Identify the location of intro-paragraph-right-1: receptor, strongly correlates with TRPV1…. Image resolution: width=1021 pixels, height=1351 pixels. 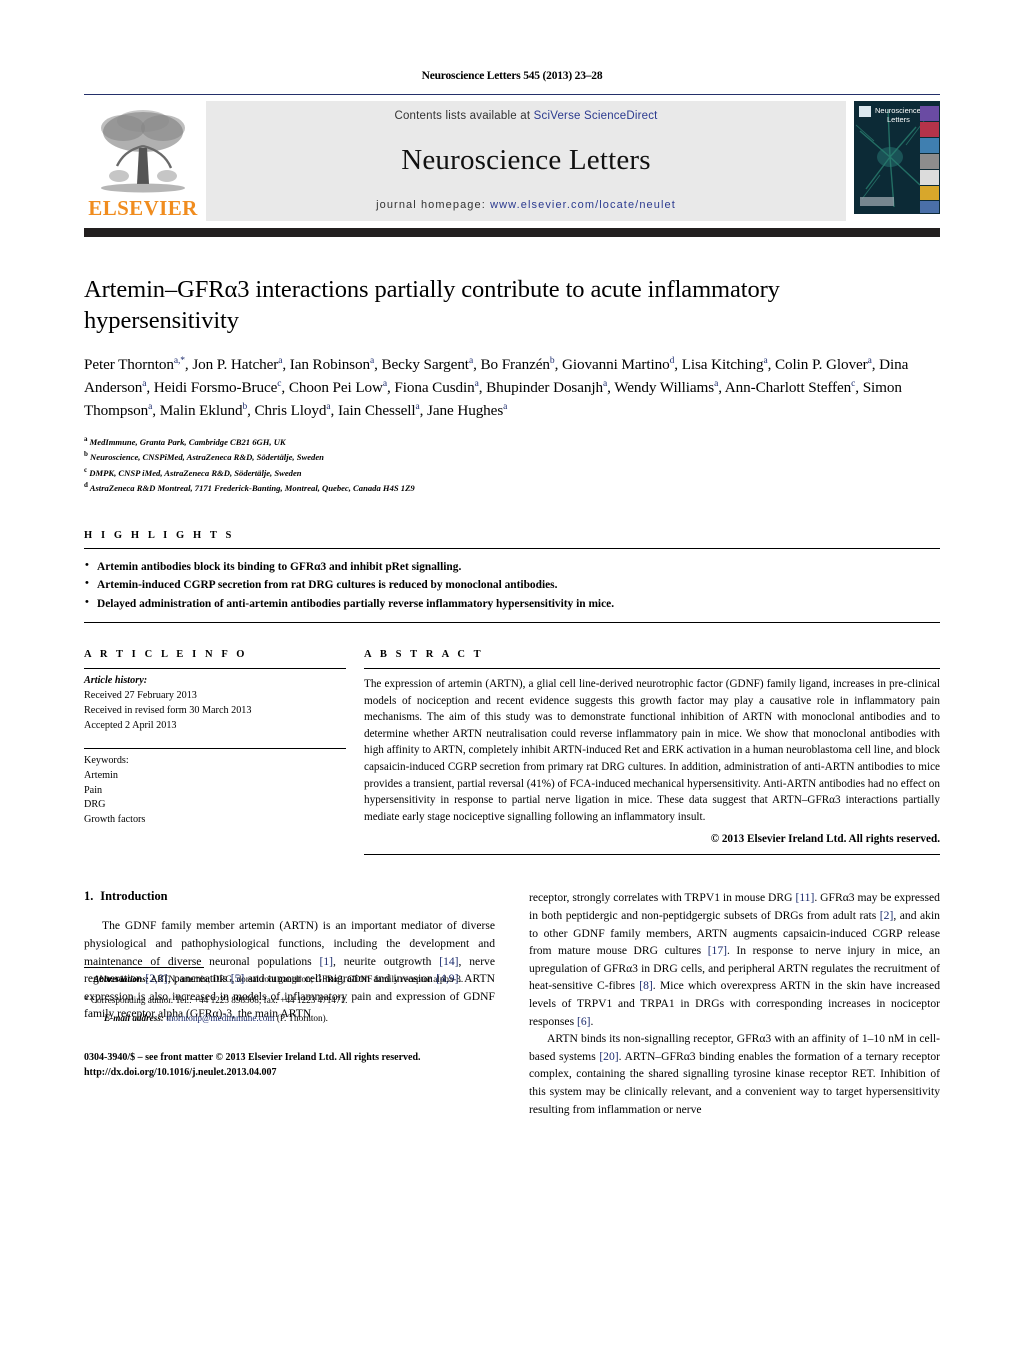
(734, 959).